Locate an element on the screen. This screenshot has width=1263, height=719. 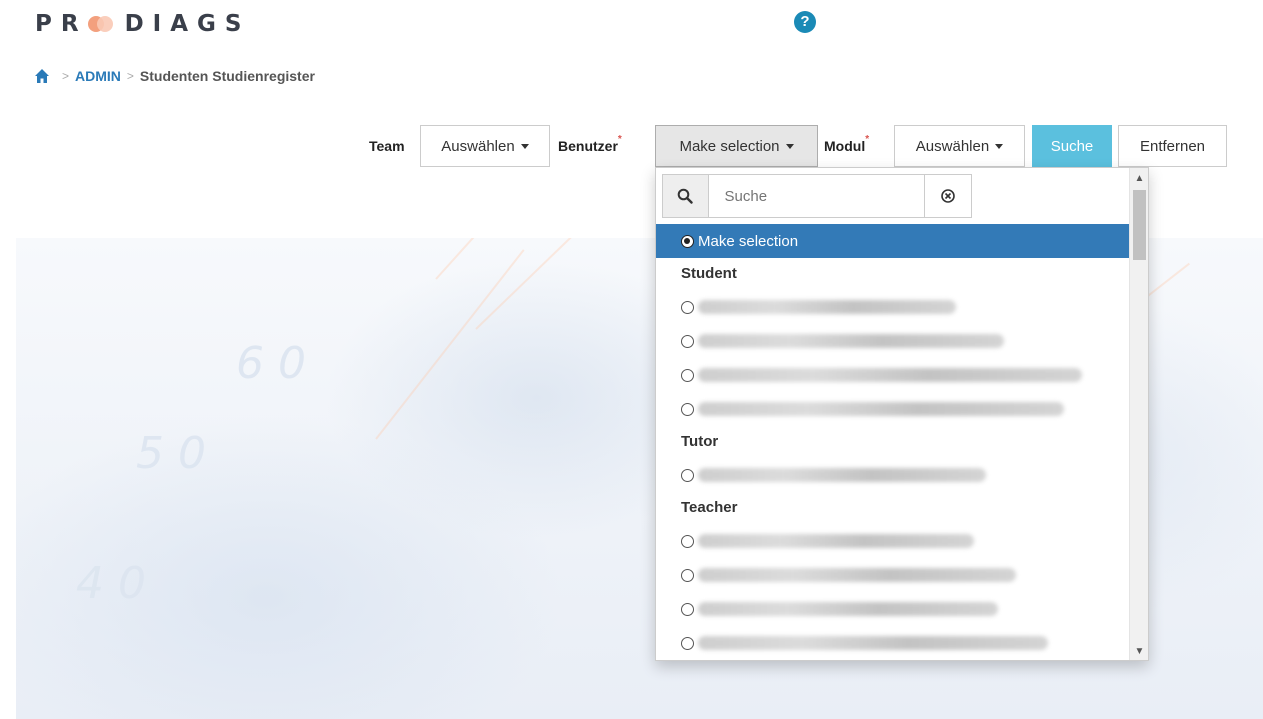
benutzer-select-value: Make selection is located at coordinates (729, 146).